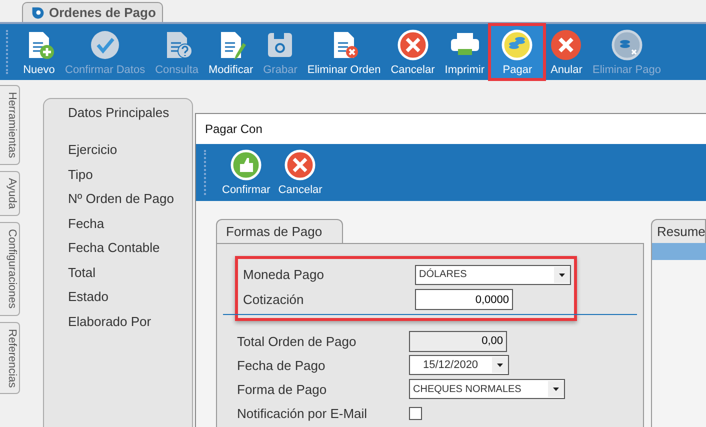  What do you see at coordinates (280, 231) in the screenshot?
I see `form-tab: Formas de Pago` at bounding box center [280, 231].